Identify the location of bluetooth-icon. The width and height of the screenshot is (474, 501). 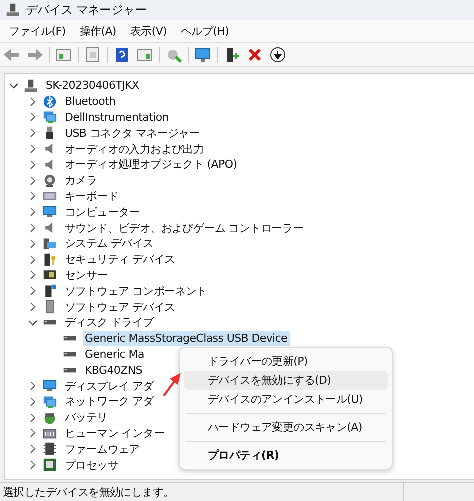
(50, 101).